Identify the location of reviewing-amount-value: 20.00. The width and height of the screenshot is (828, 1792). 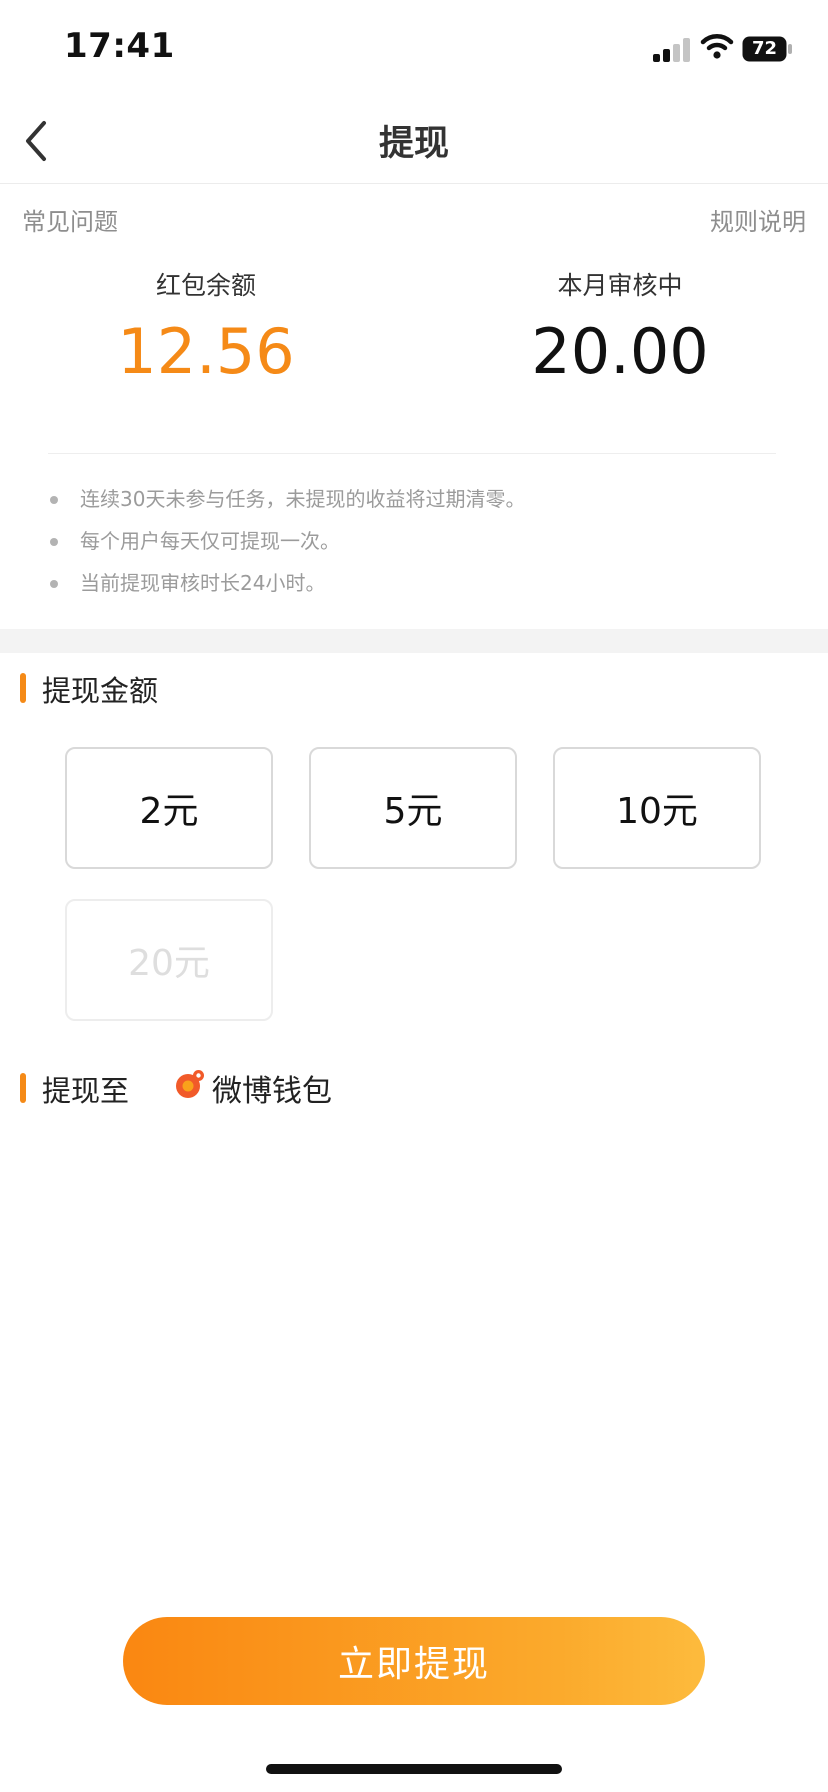
(620, 351).